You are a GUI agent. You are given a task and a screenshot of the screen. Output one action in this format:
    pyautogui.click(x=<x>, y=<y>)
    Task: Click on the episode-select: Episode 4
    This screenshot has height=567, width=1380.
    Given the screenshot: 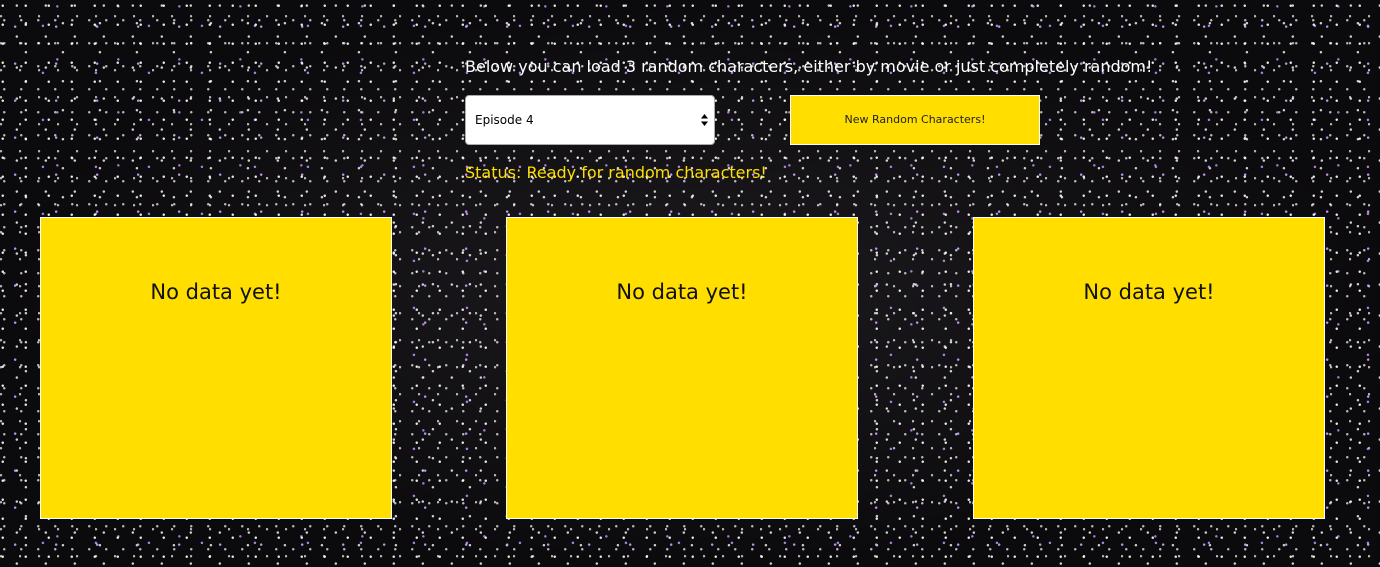 What is the action you would take?
    pyautogui.click(x=590, y=120)
    